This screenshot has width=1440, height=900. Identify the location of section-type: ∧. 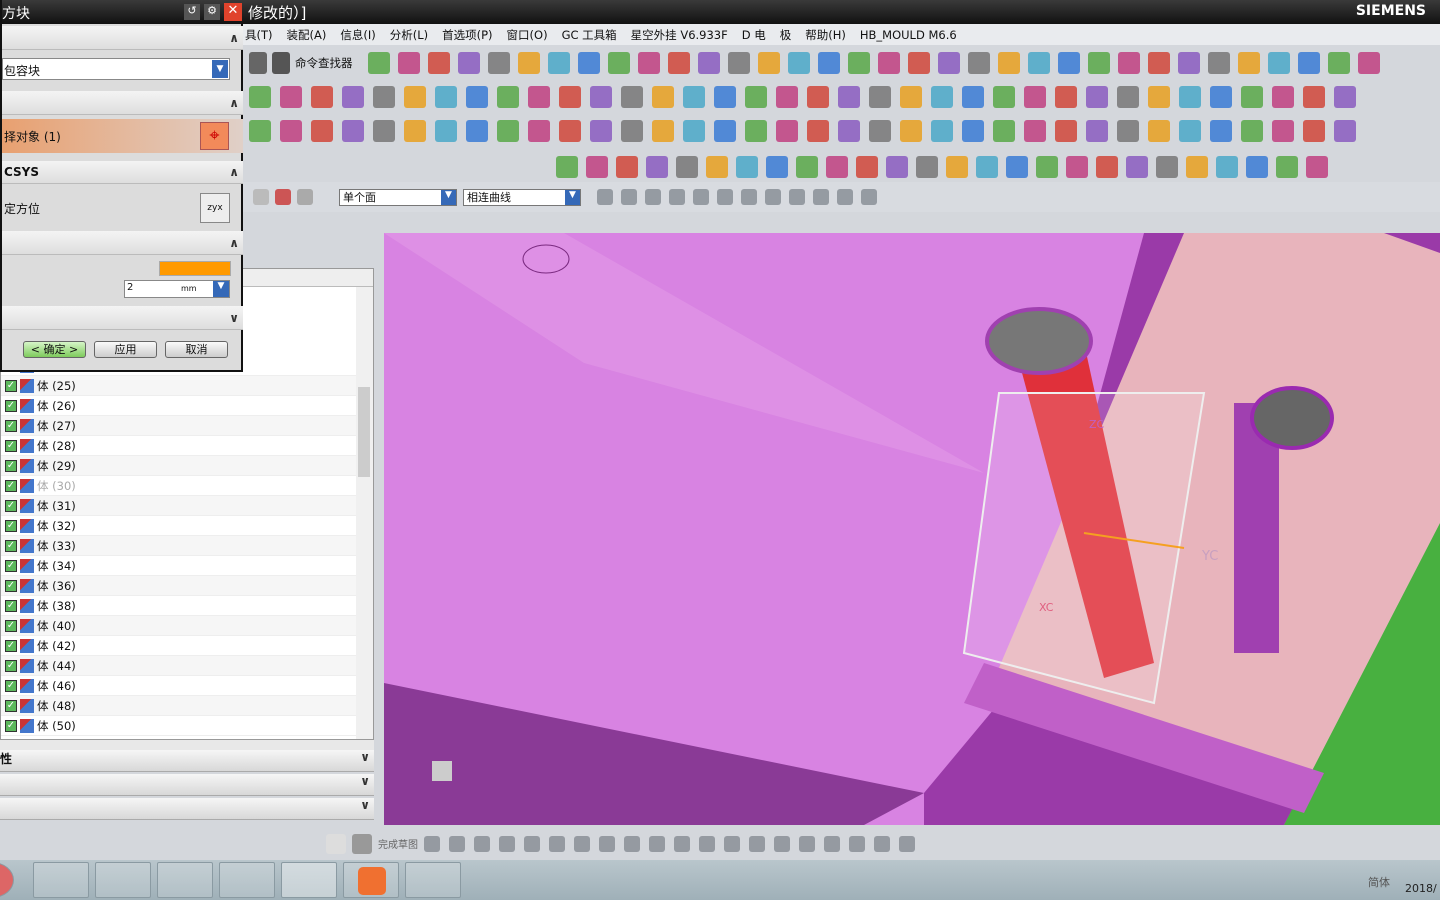
(122, 38).